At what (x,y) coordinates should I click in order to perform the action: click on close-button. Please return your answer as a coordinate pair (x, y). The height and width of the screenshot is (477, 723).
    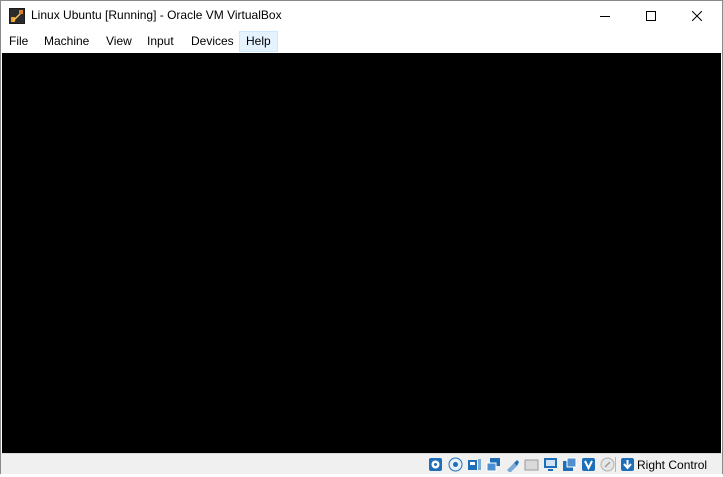
    Looking at the image, I should click on (697, 16).